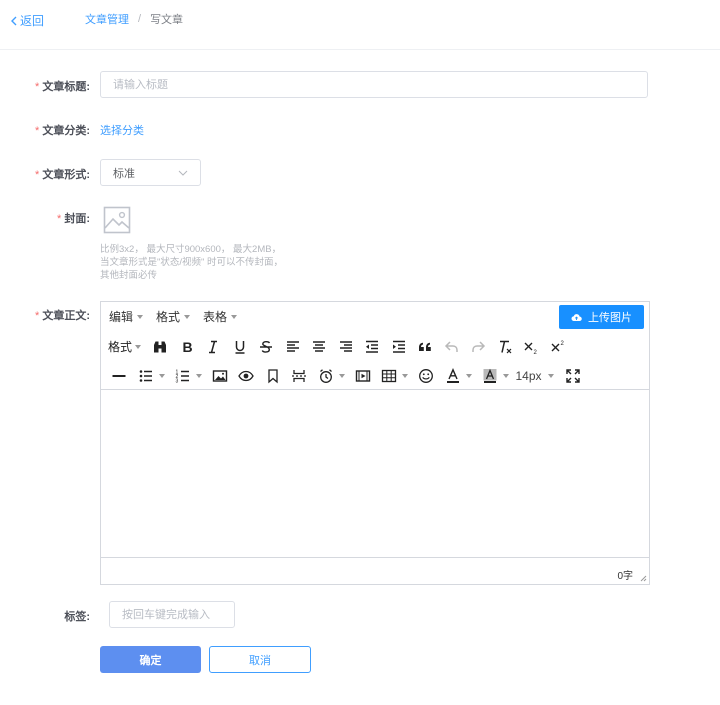 The height and width of the screenshot is (705, 720). Describe the element at coordinates (45, 616) in the screenshot. I see `tags-label: 标签:` at that location.